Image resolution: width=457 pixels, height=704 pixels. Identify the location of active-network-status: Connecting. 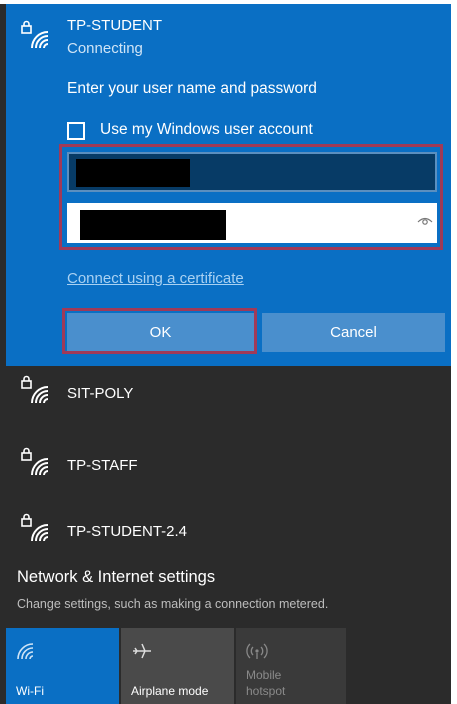
(105, 48).